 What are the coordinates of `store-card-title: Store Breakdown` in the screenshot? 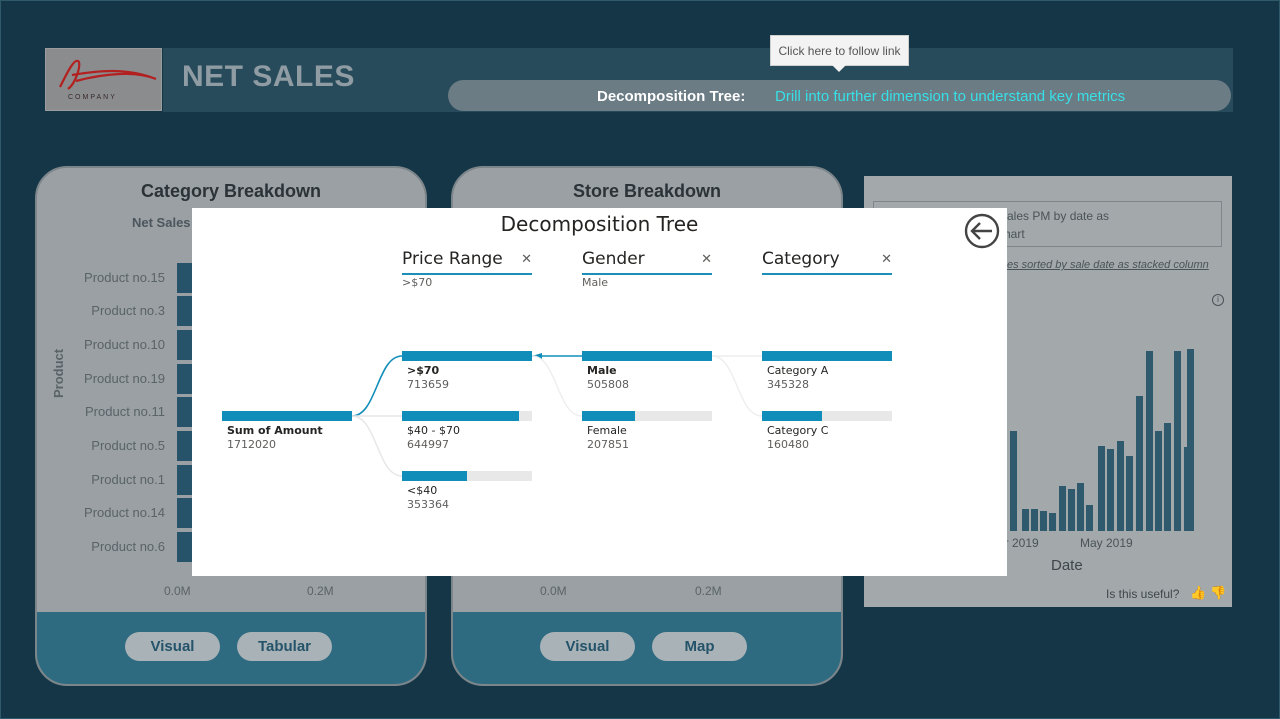 It's located at (647, 191).